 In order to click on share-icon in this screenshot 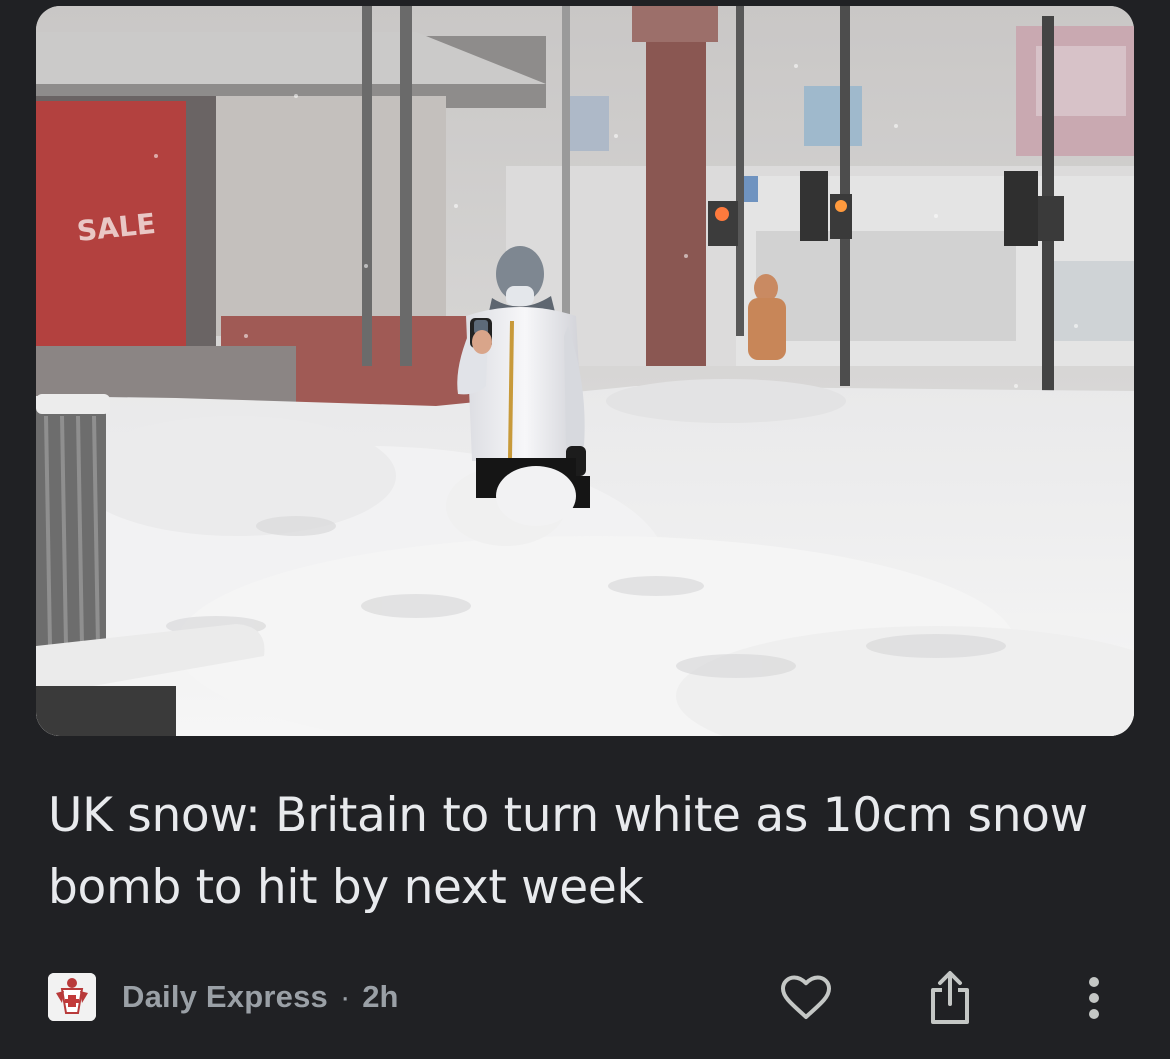, I will do `click(950, 997)`.